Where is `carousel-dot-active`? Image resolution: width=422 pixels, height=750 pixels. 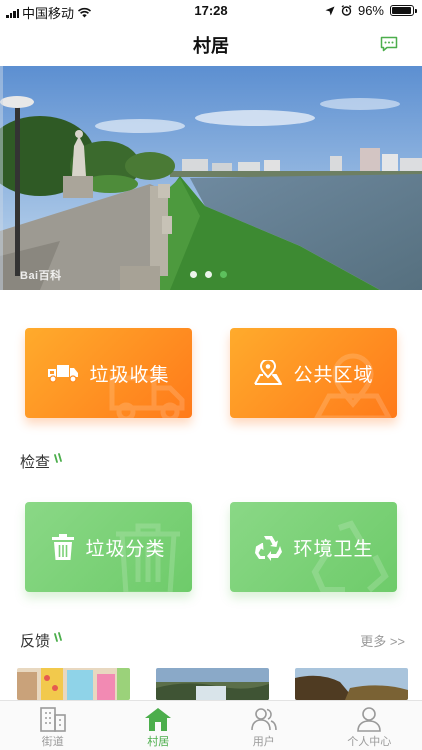
carousel-dot-active is located at coordinates (223, 274).